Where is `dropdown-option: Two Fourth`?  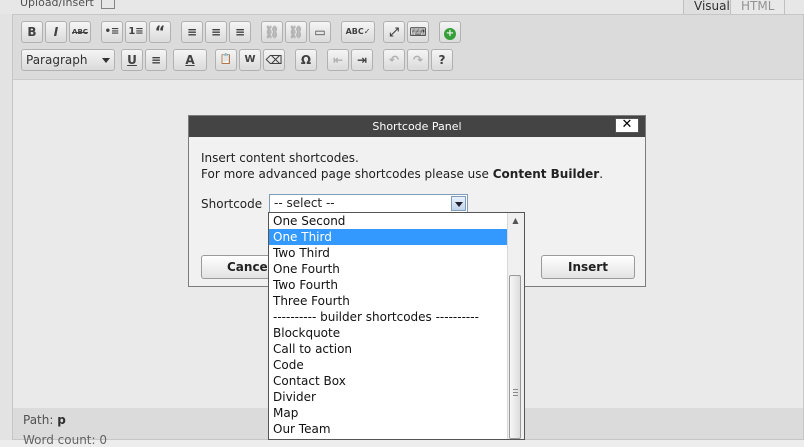
dropdown-option: Two Fourth is located at coordinates (388, 285).